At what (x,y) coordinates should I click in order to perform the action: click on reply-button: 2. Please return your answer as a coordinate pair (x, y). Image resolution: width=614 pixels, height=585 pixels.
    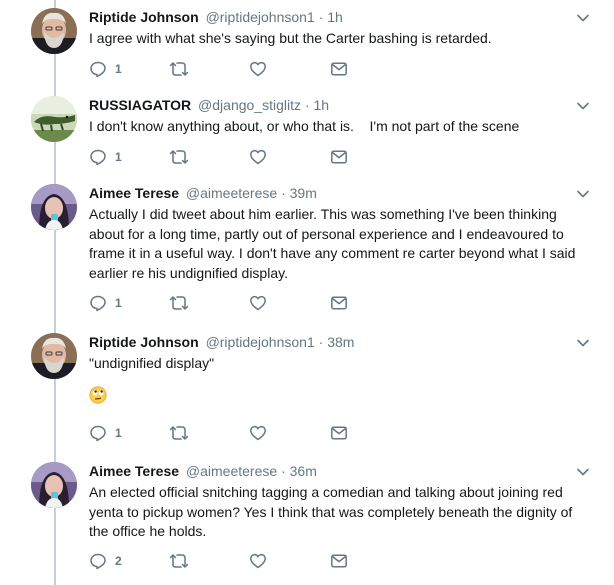
    Looking at the image, I should click on (105, 561).